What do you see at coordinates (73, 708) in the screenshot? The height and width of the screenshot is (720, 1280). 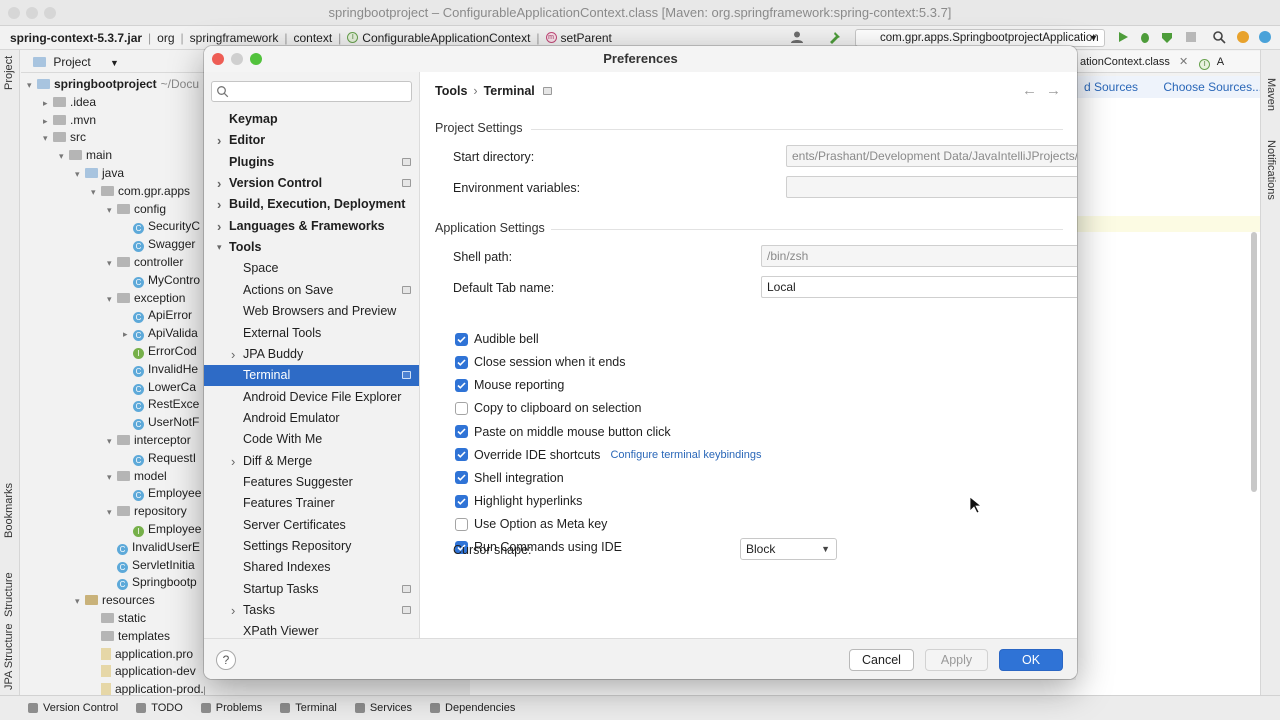 I see `version-control-tab: Version Control` at bounding box center [73, 708].